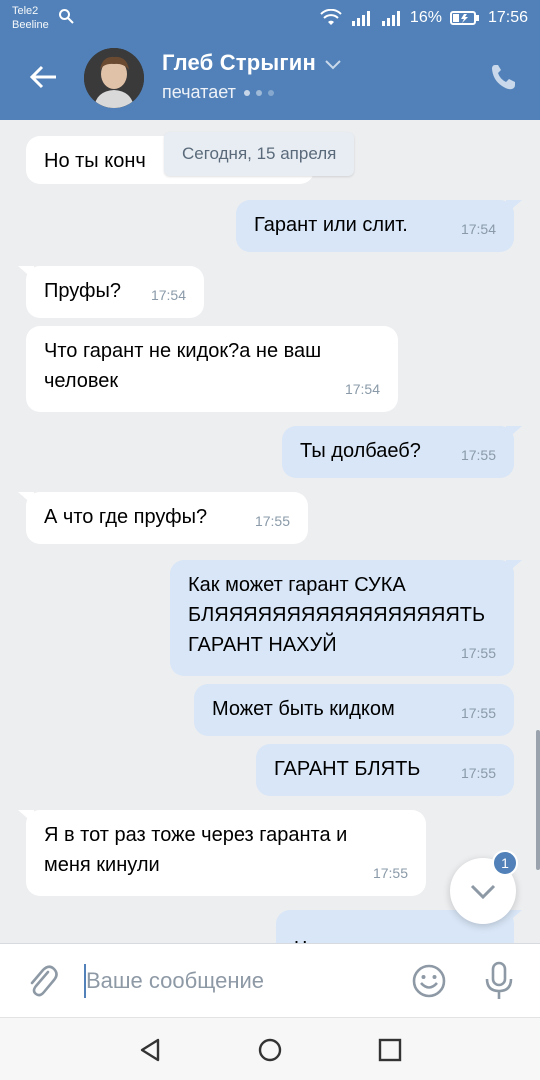  I want to click on system-navigation-bar, so click(270, 1048).